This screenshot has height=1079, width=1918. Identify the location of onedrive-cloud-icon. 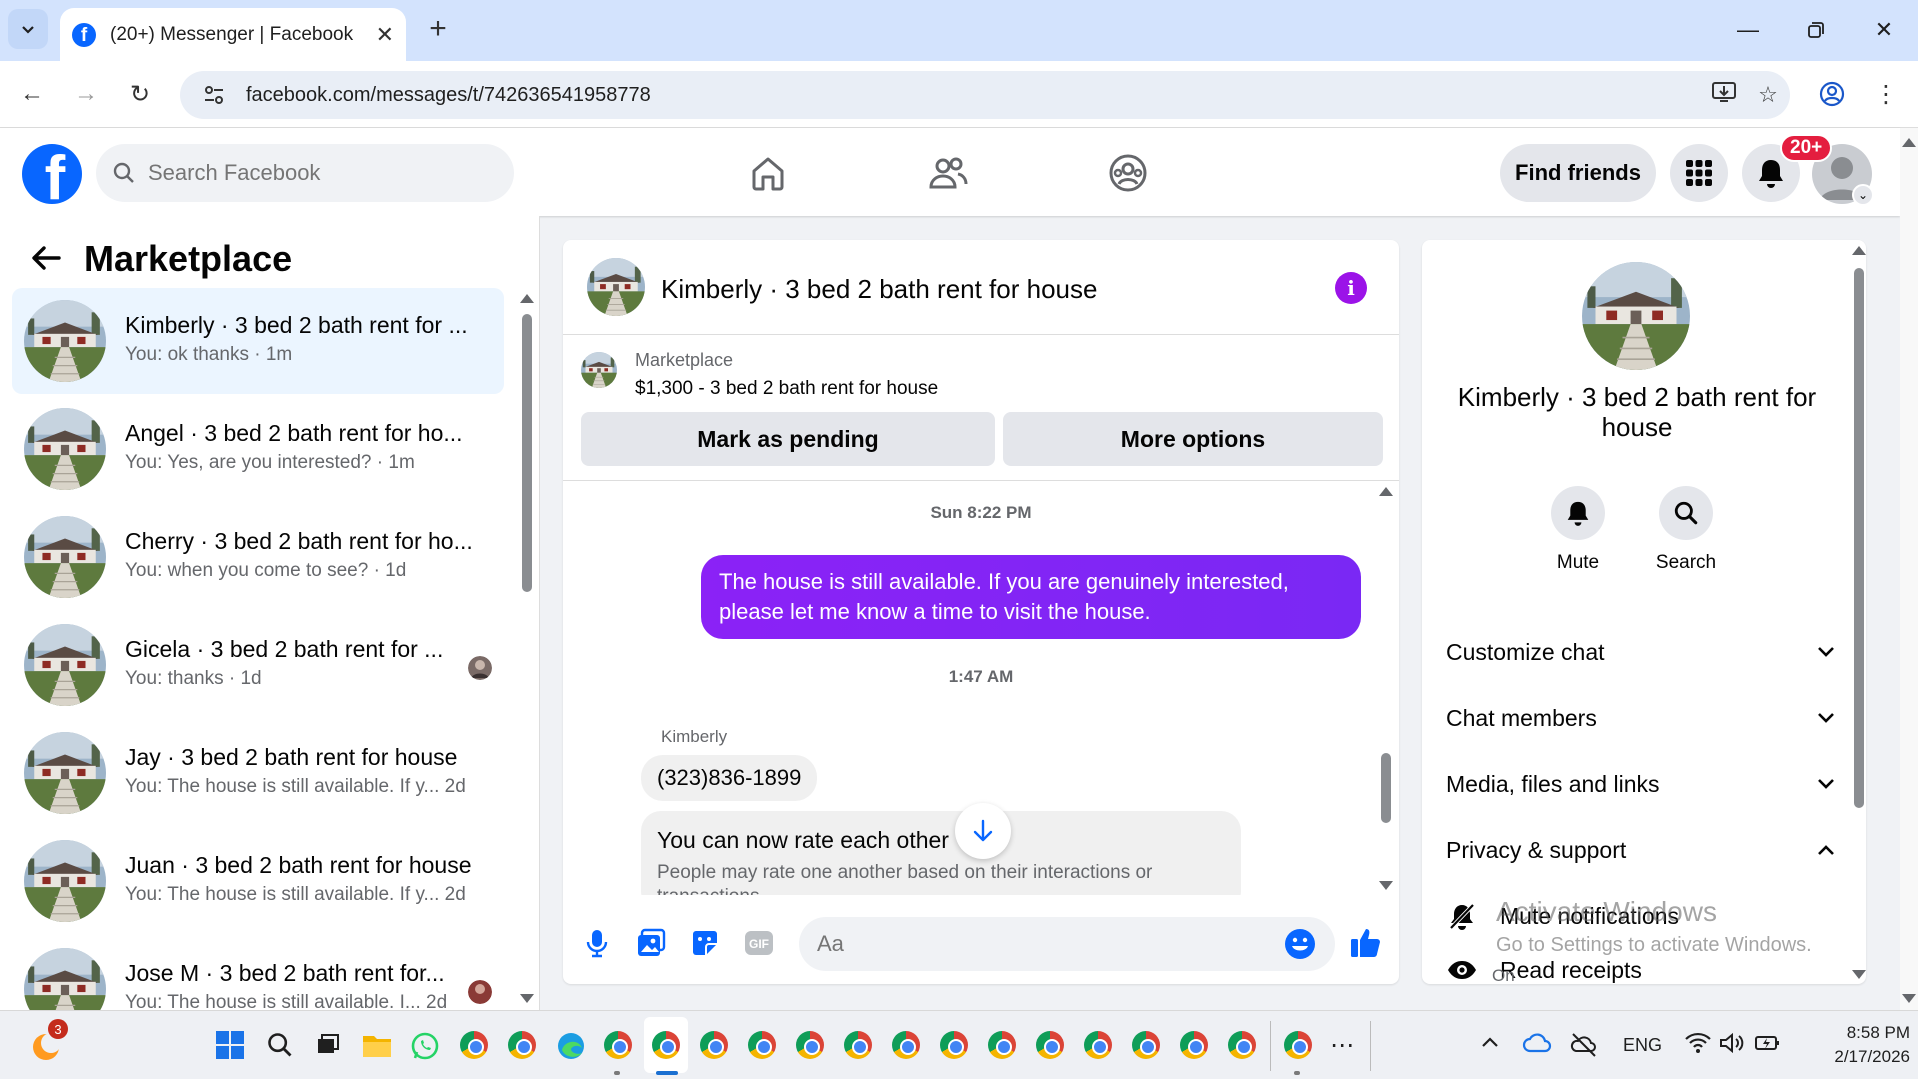
(1537, 1046).